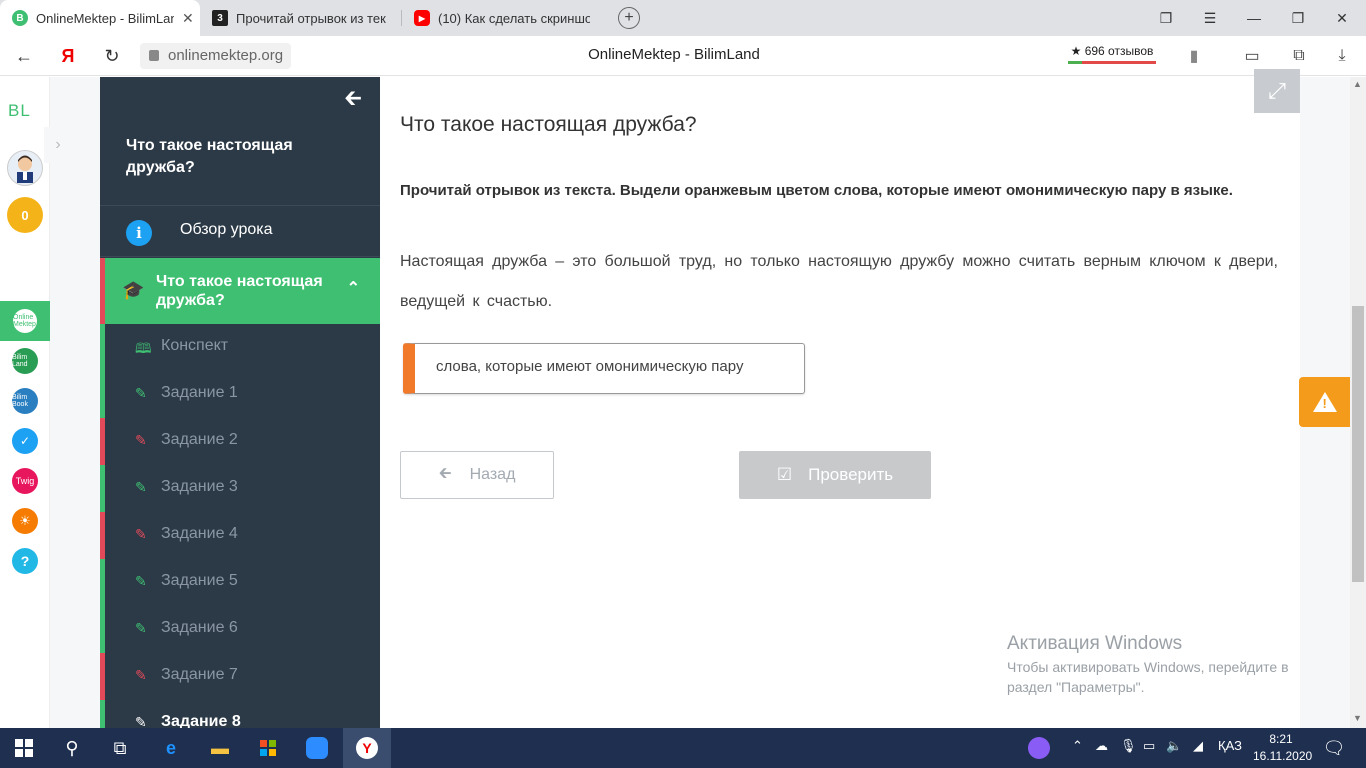 The width and height of the screenshot is (1366, 768). I want to click on overview-label: Обзор урока, so click(226, 229).